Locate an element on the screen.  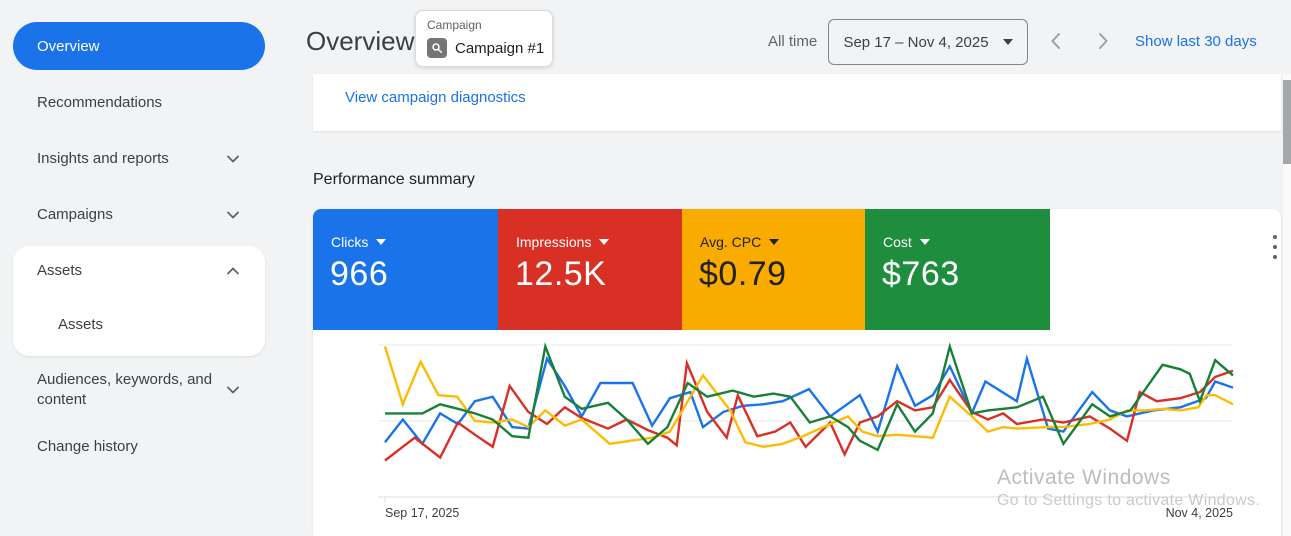
chevron-right-icon is located at coordinates (1103, 43).